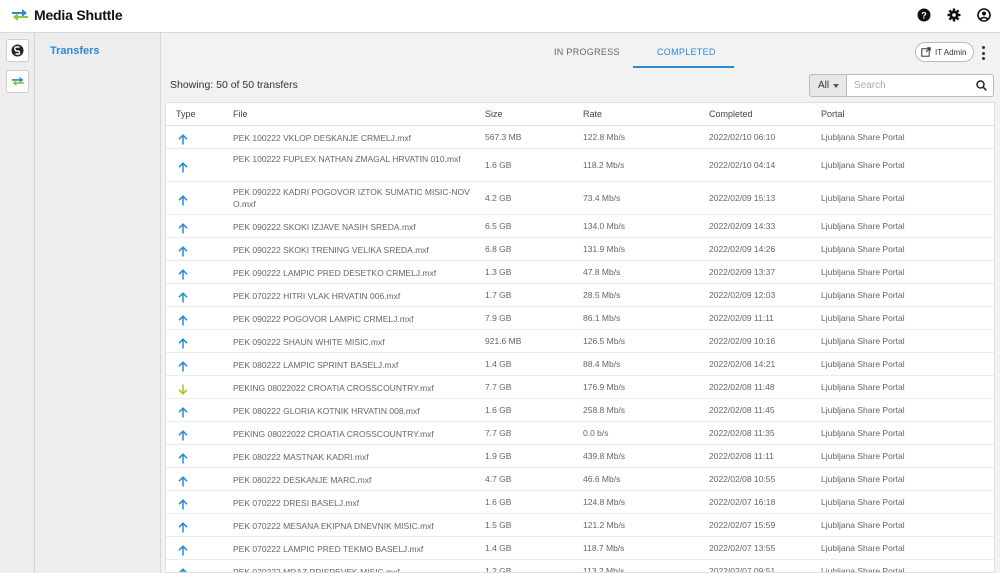  I want to click on column-header-completed: Completed, so click(731, 114).